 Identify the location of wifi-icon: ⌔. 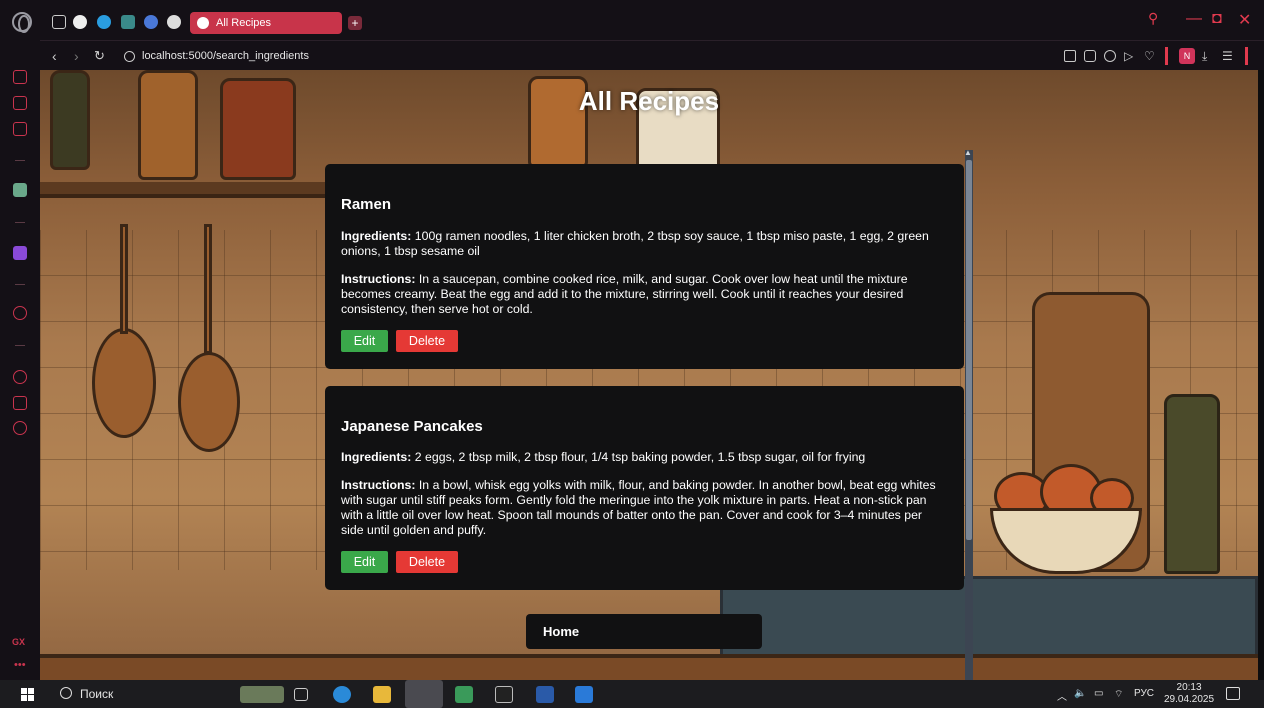
(1118, 694).